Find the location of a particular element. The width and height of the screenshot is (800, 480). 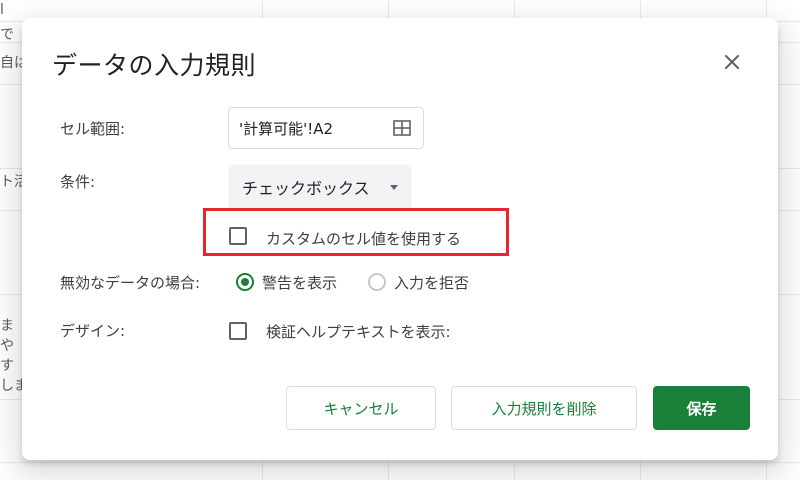

criteria-selected-value: チェックボックス is located at coordinates (306, 188).